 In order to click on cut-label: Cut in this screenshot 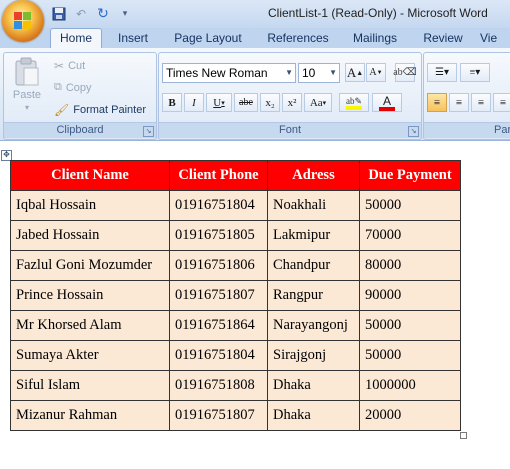, I will do `click(77, 66)`.